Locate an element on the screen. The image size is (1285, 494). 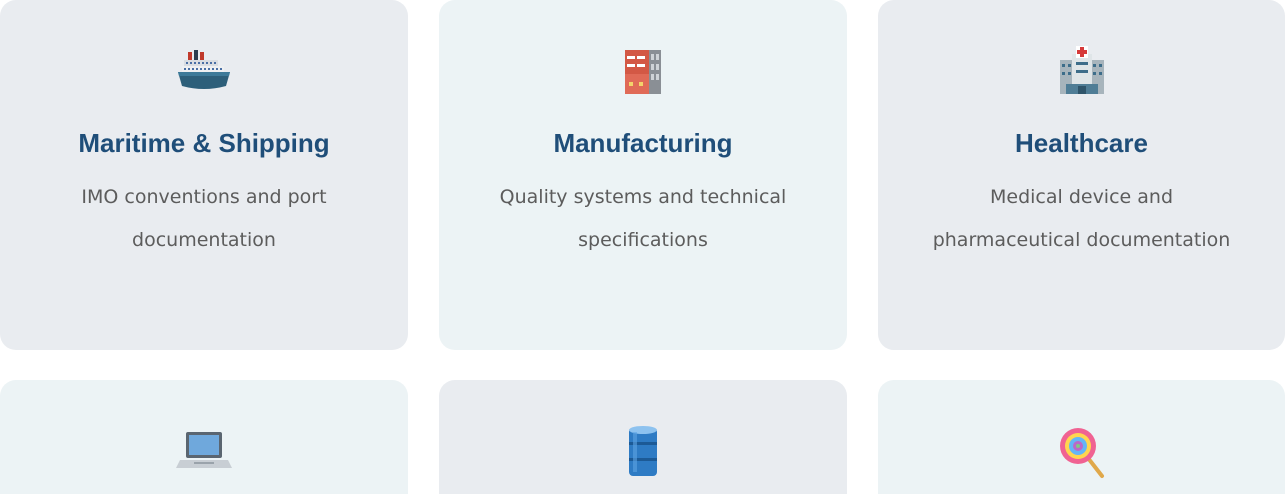
hospital-icon is located at coordinates (1082, 72).